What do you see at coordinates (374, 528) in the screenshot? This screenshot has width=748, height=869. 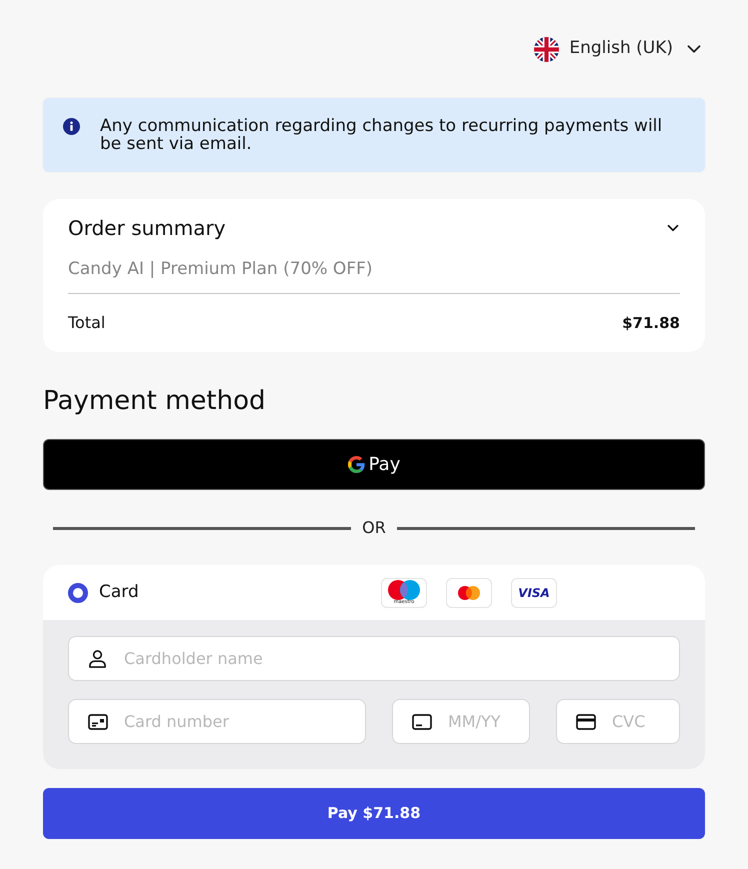 I see `or-separator-label: OR` at bounding box center [374, 528].